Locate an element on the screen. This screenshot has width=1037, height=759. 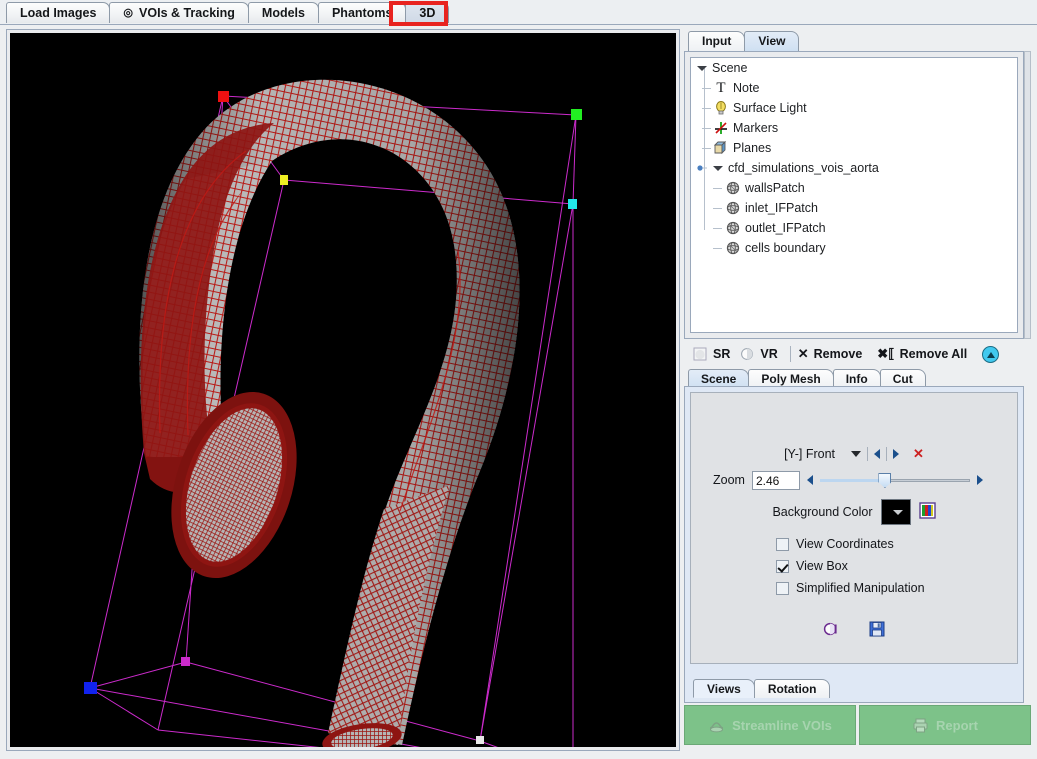
tab-view: View is located at coordinates (772, 41).